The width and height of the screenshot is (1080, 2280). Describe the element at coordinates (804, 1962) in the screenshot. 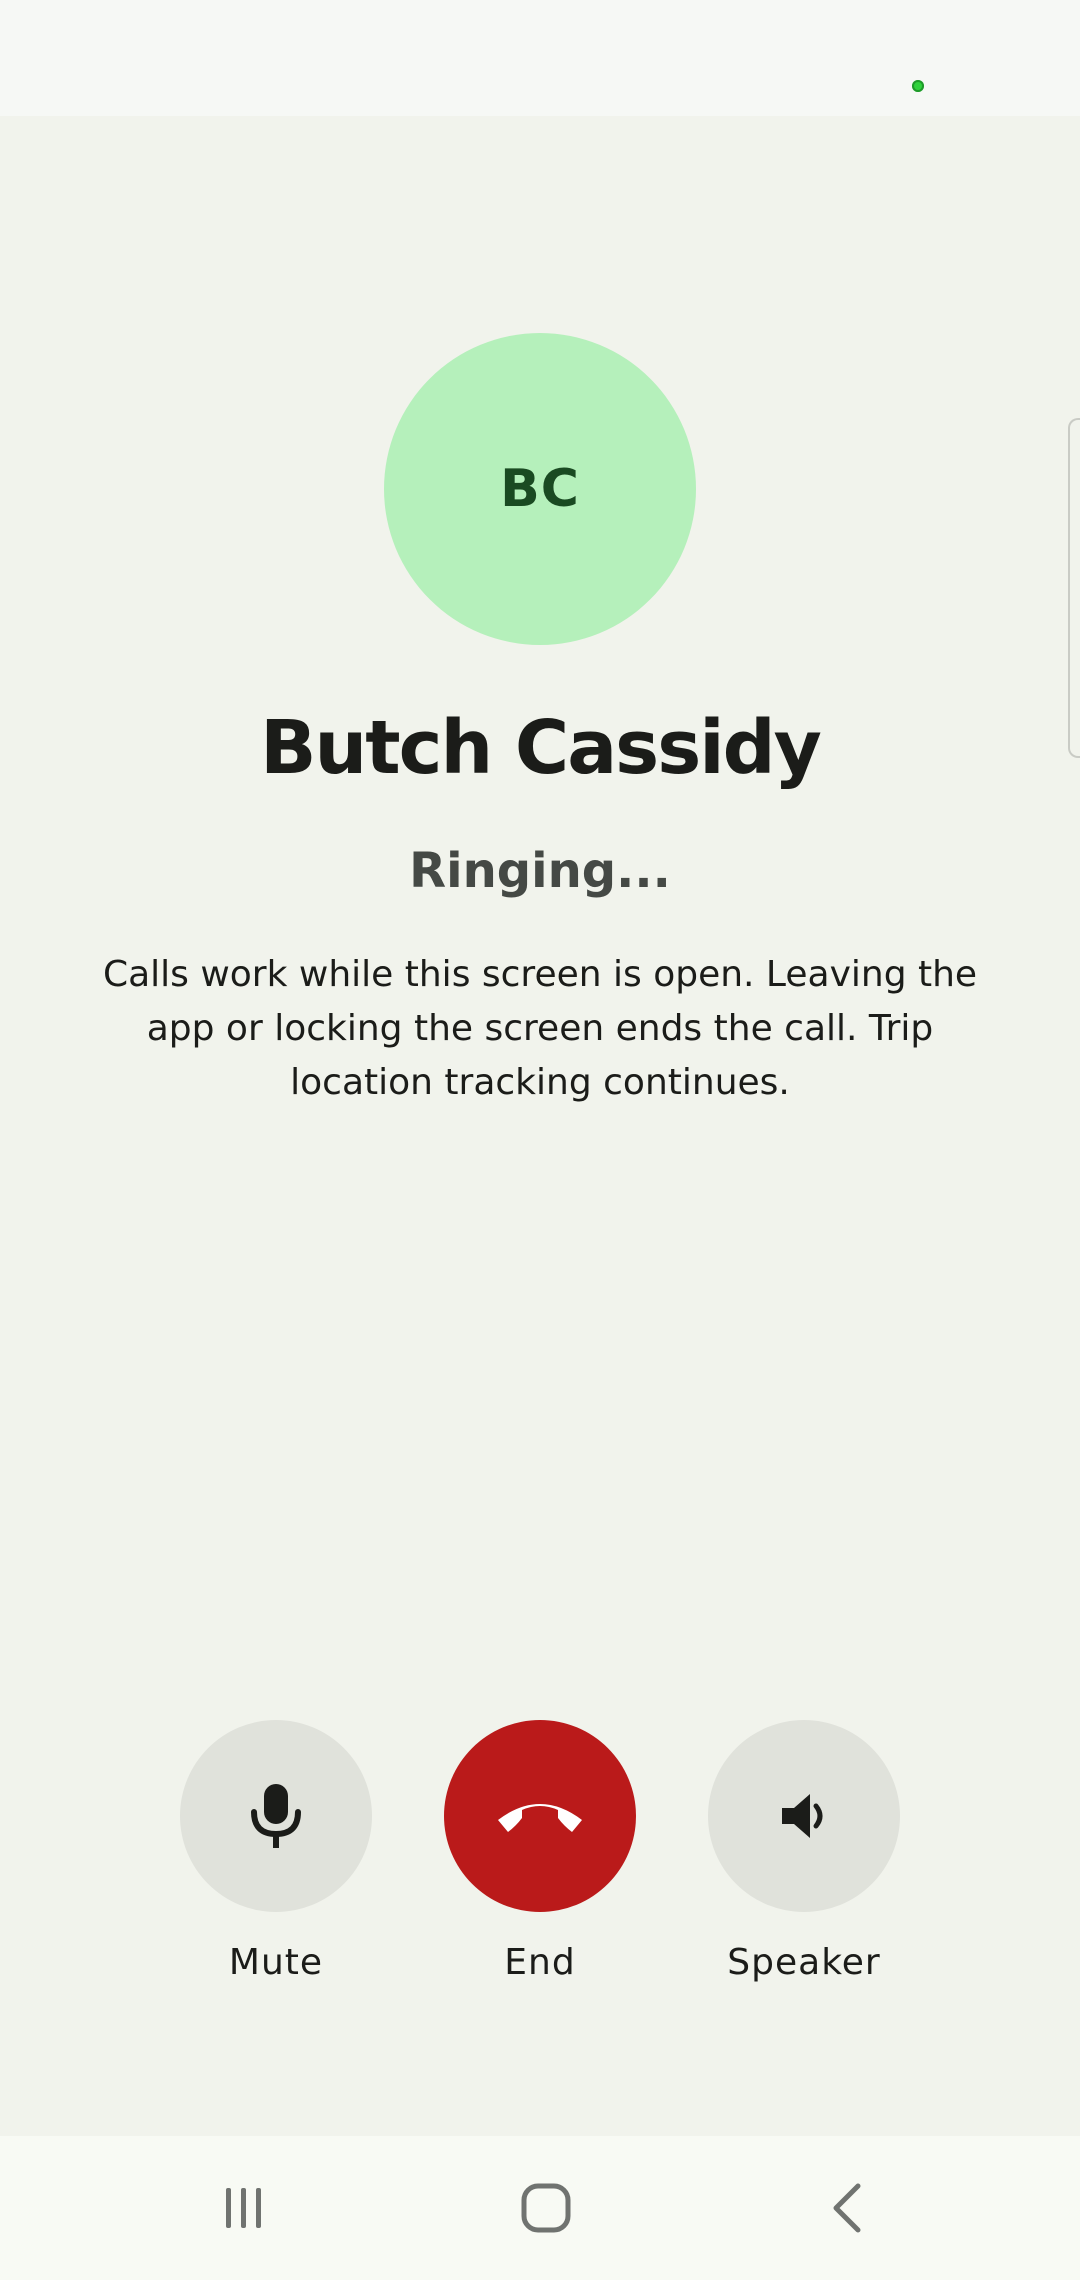

I see `speaker-label: Speaker` at that location.